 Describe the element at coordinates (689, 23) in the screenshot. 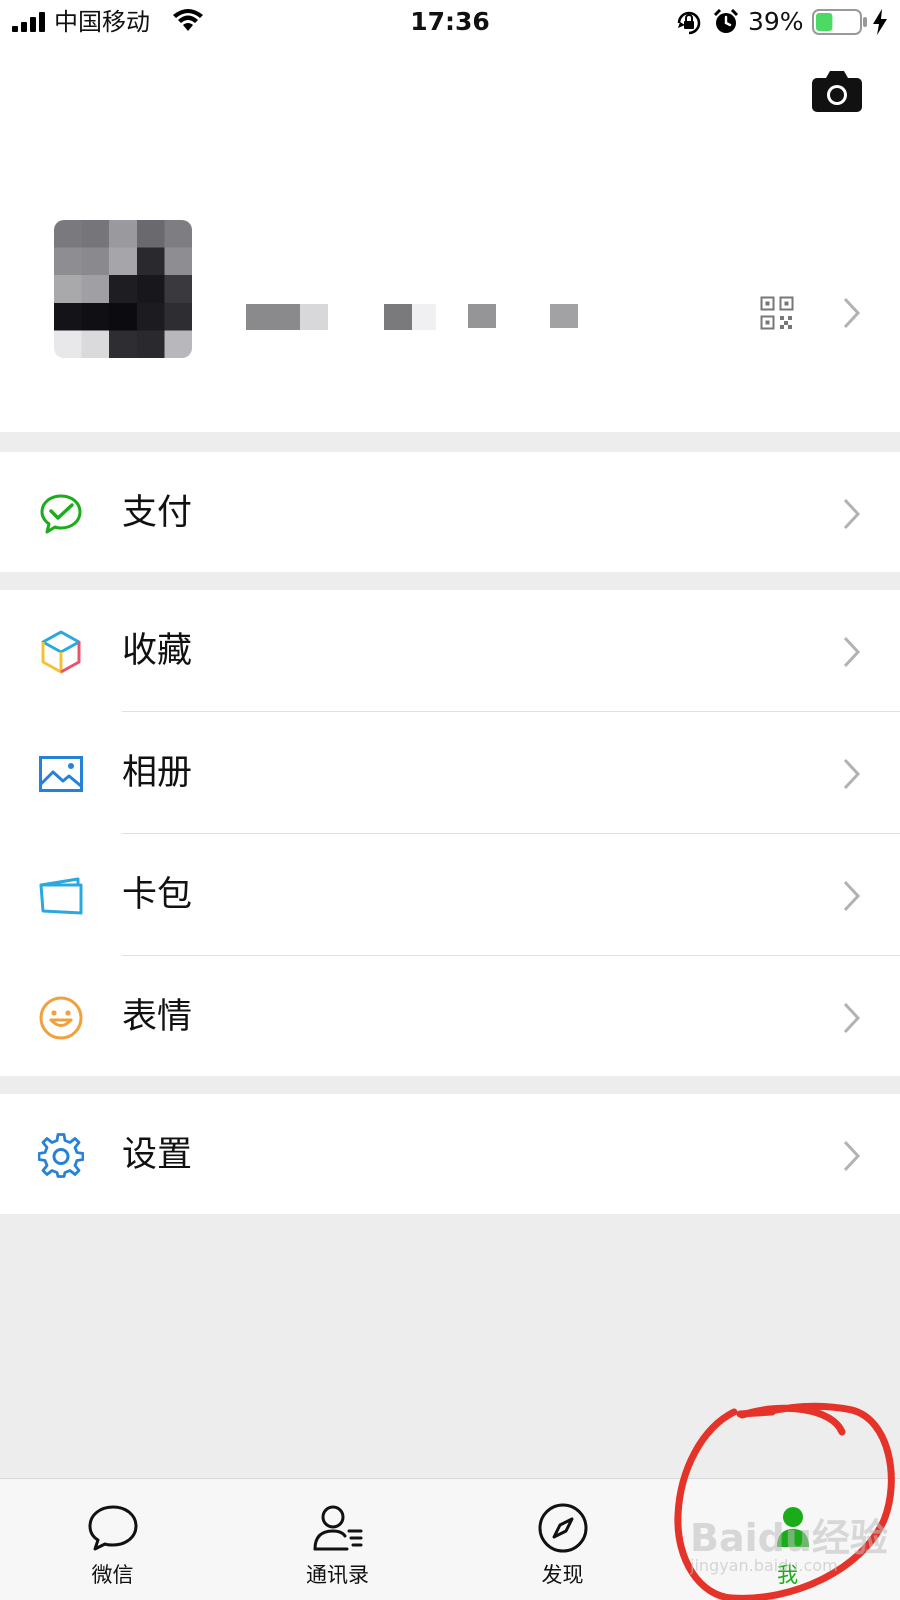

I see `rotation-lock-icon` at that location.